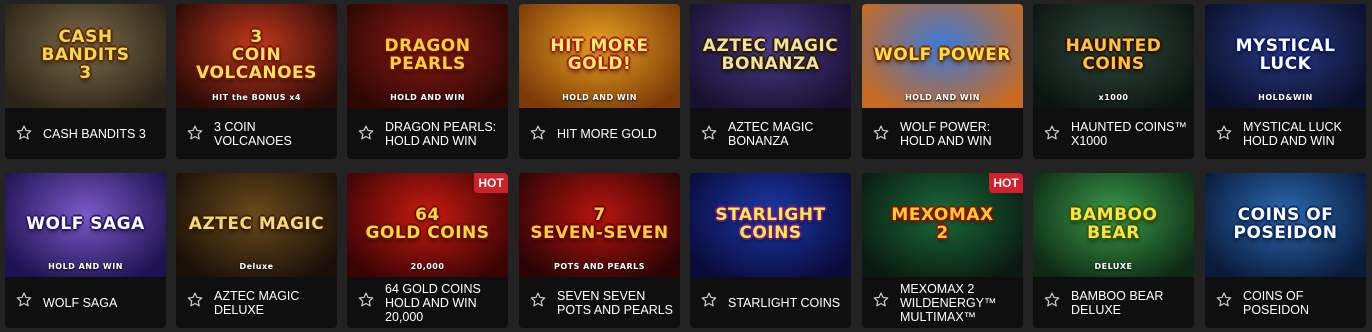 Image resolution: width=1372 pixels, height=332 pixels. What do you see at coordinates (1129, 302) in the screenshot?
I see `game-name: BAMBOO BEAR DELUXE` at bounding box center [1129, 302].